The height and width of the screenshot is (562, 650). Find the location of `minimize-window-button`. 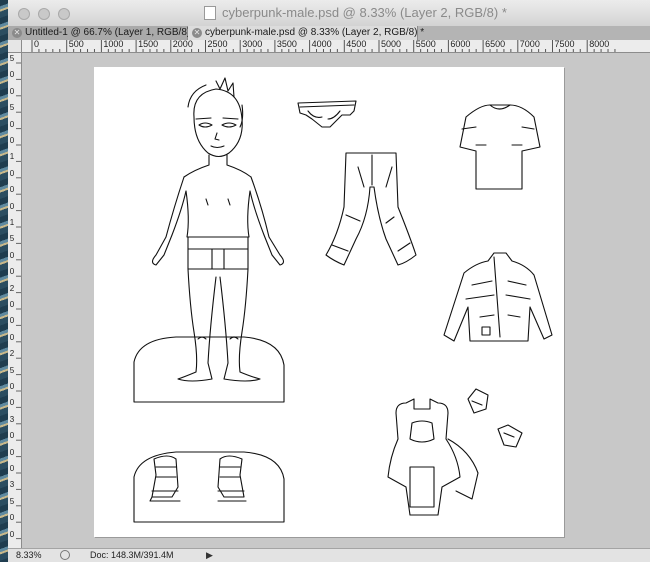

minimize-window-button is located at coordinates (44, 14).